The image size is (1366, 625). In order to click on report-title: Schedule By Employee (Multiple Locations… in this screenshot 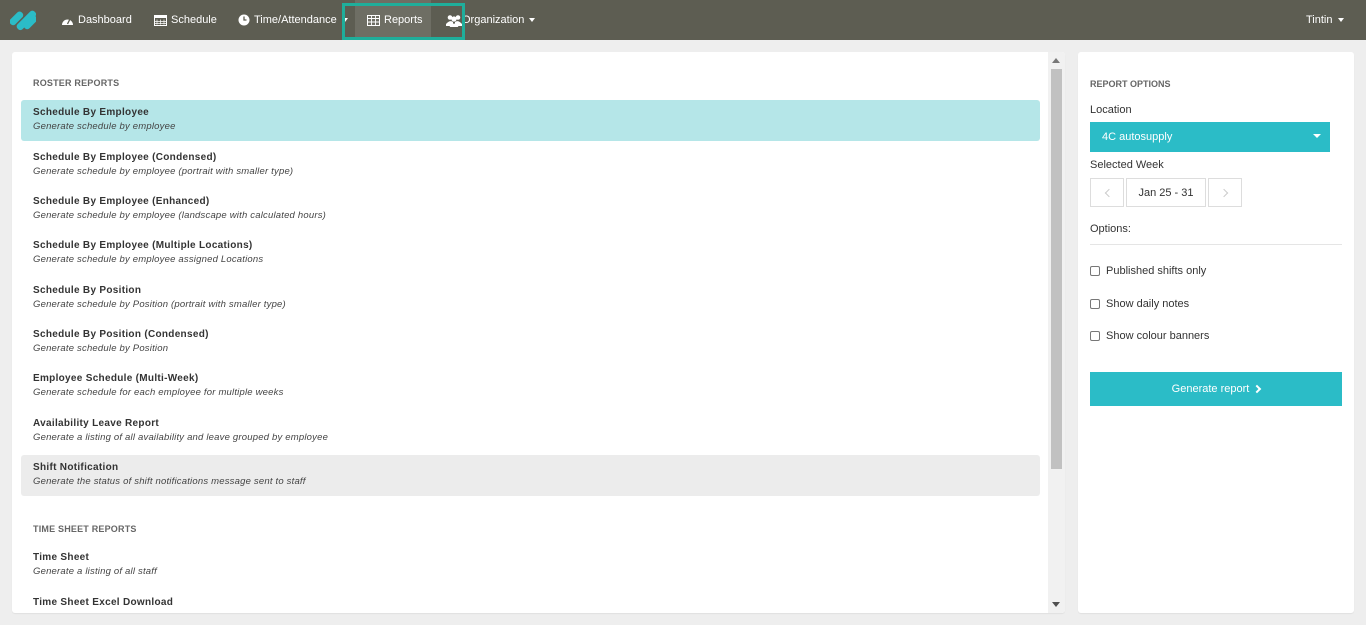, I will do `click(143, 245)`.